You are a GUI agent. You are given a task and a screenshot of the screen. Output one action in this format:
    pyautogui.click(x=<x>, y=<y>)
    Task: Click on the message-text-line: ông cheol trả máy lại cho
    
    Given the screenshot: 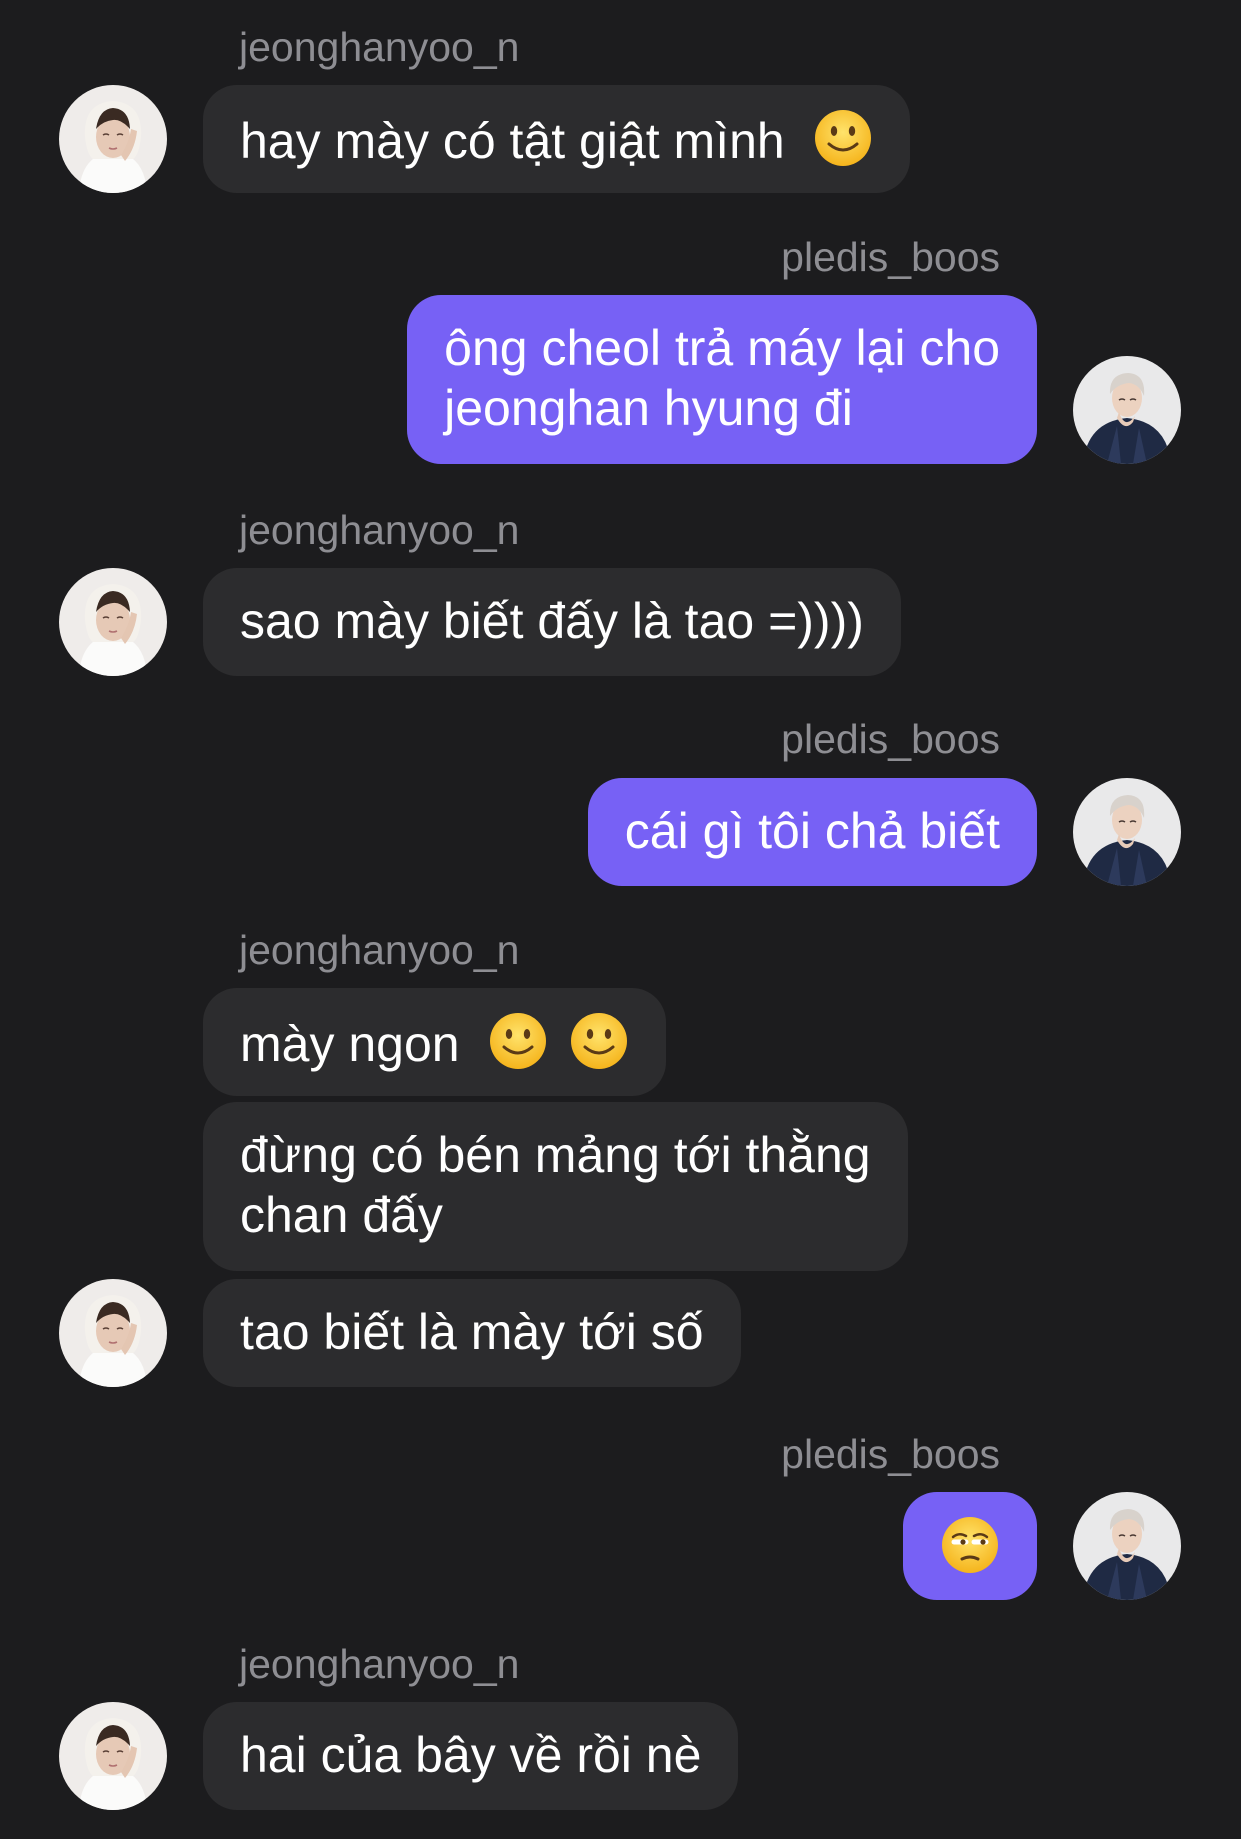 What is the action you would take?
    pyautogui.click(x=722, y=348)
    